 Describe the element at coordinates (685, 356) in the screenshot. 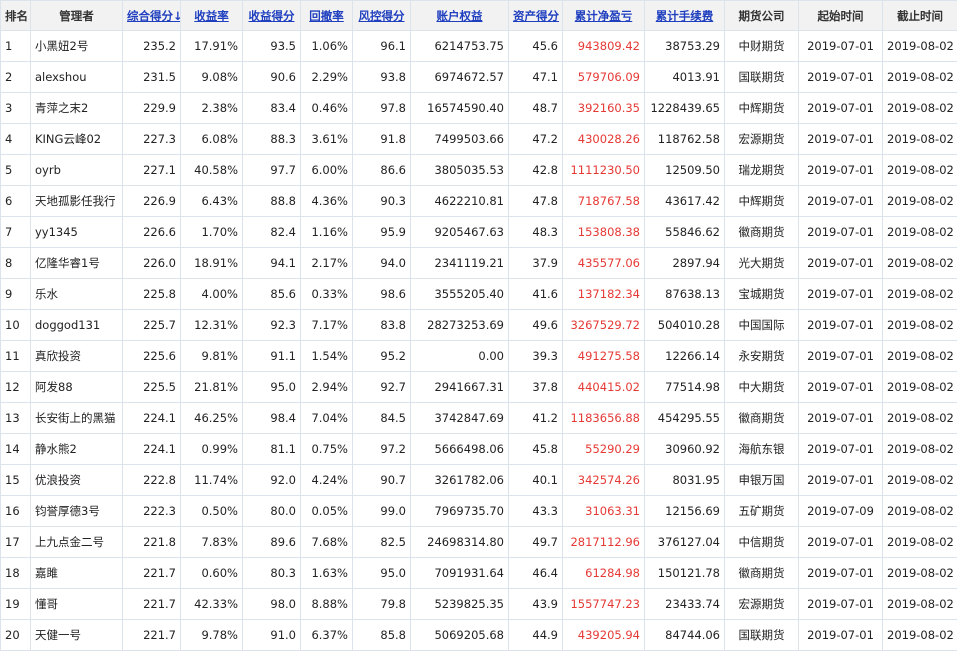

I see `cell-fees: 12266.14` at that location.